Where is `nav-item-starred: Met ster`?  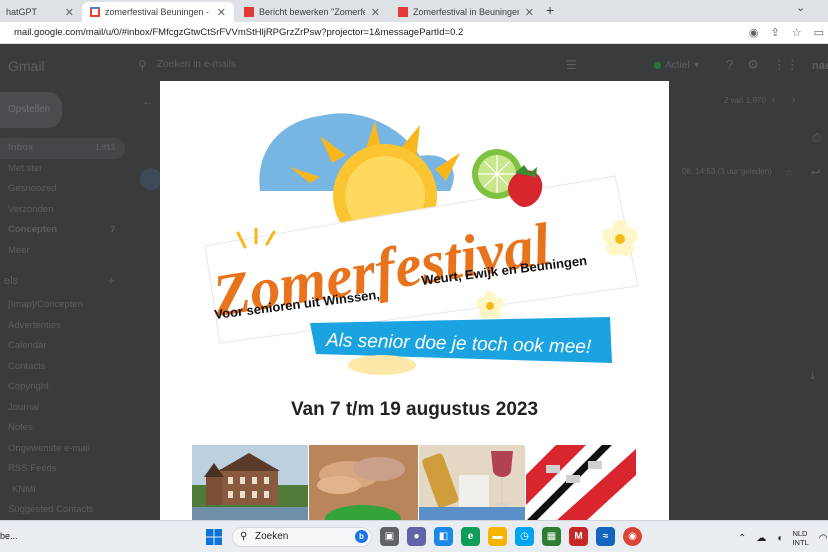 nav-item-starred: Met ster is located at coordinates (62, 169).